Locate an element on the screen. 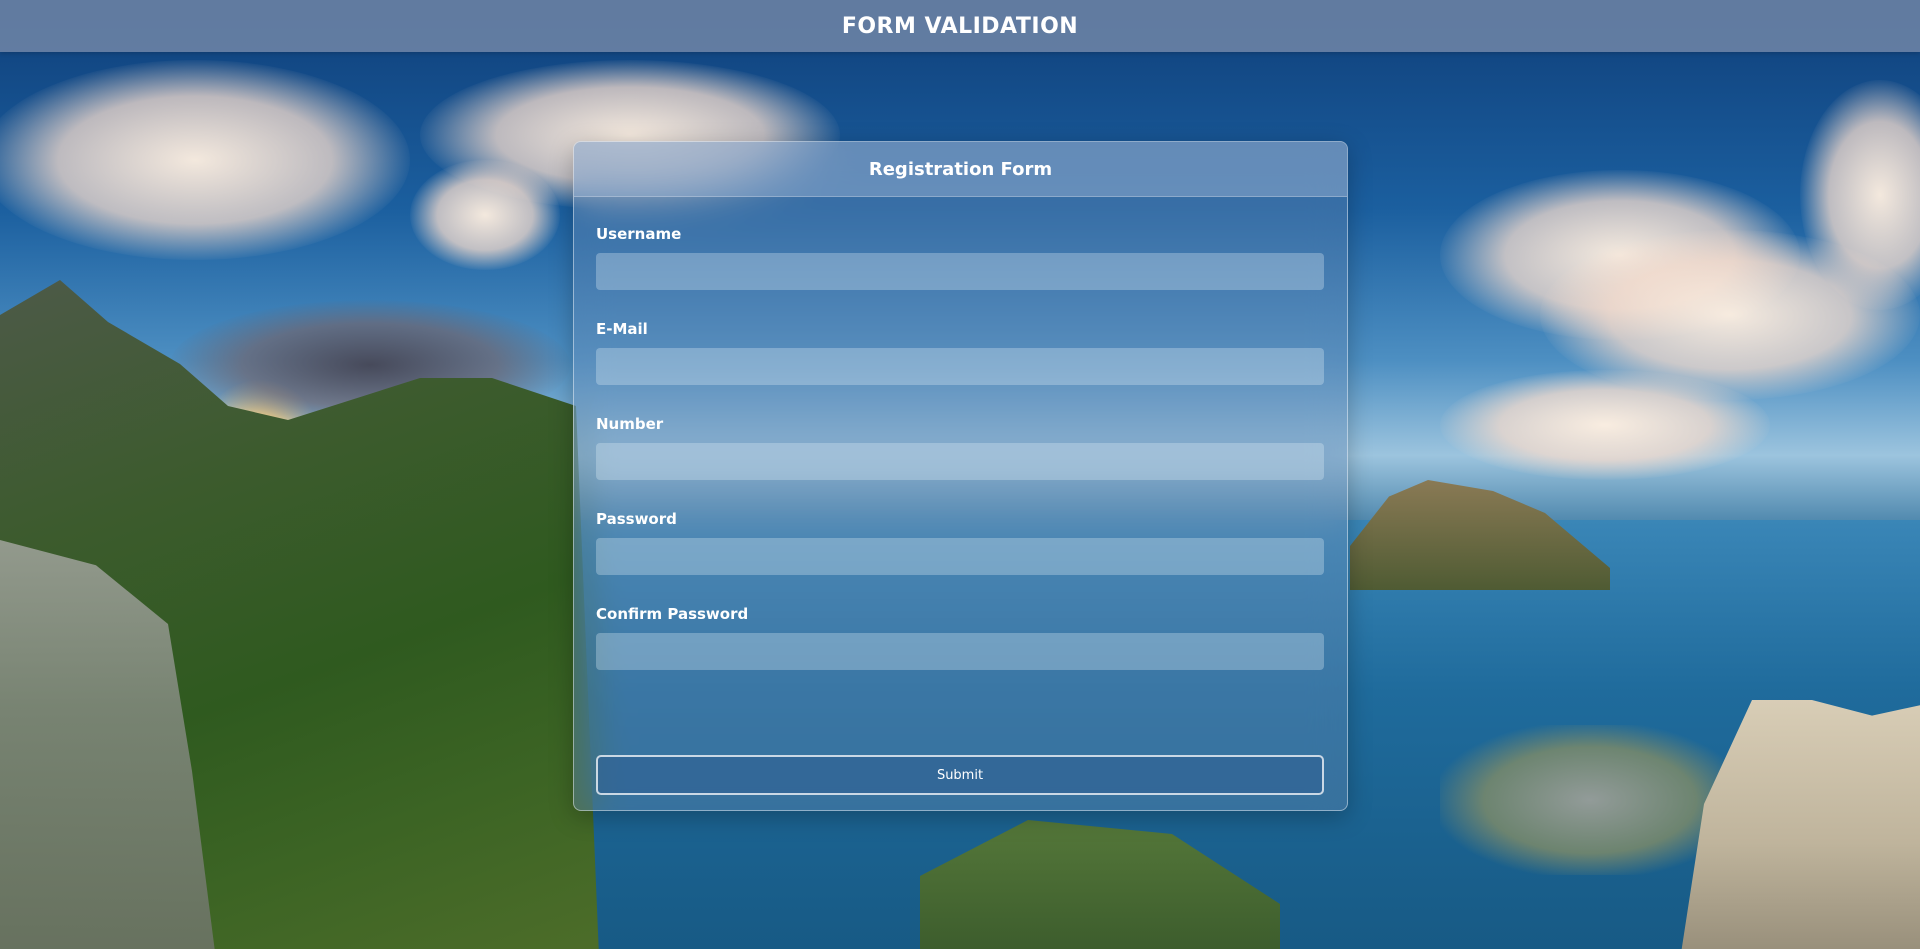  password-input is located at coordinates (960, 556).